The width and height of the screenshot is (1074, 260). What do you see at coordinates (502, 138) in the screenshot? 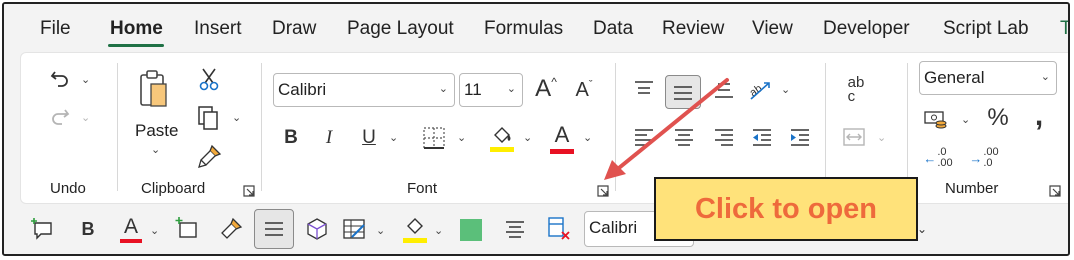
I see `fill-color-icon` at bounding box center [502, 138].